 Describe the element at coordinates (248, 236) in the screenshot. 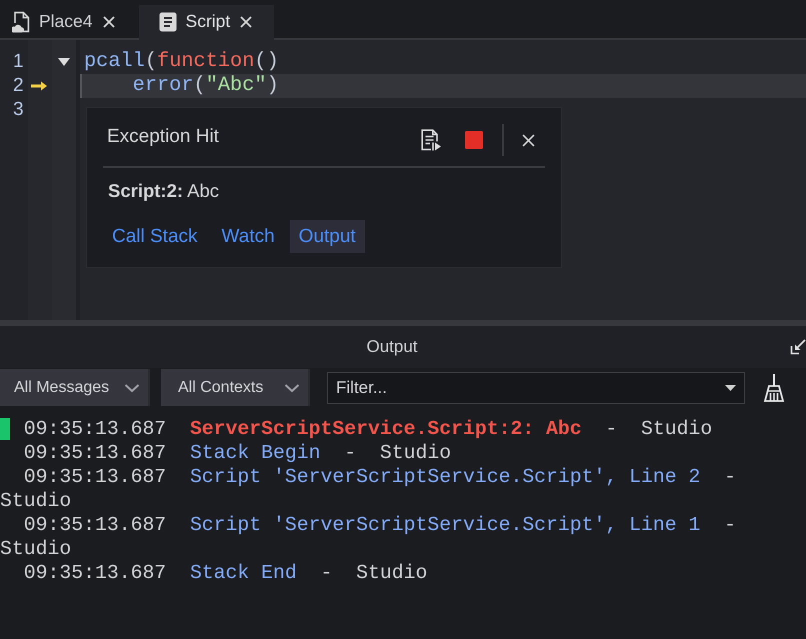

I see `popup-tab: Watch` at that location.